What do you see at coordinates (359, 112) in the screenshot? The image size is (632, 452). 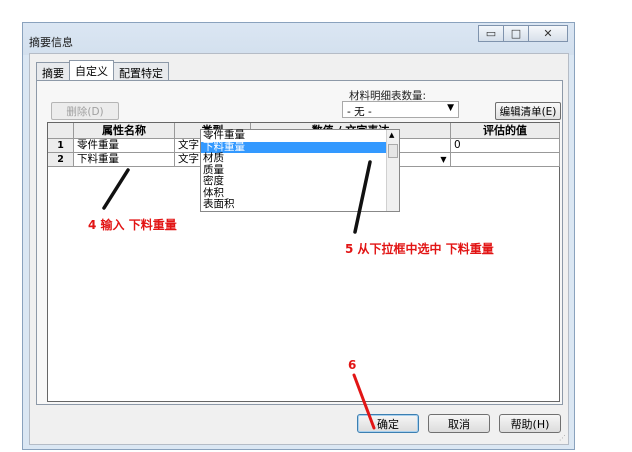 I see `bom-quantity-value: - 无 -` at bounding box center [359, 112].